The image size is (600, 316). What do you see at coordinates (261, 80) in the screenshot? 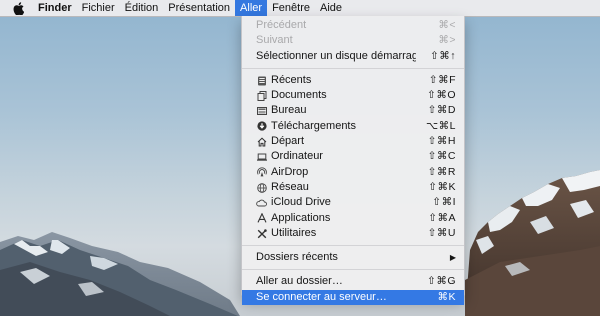
I see `recents-icon` at bounding box center [261, 80].